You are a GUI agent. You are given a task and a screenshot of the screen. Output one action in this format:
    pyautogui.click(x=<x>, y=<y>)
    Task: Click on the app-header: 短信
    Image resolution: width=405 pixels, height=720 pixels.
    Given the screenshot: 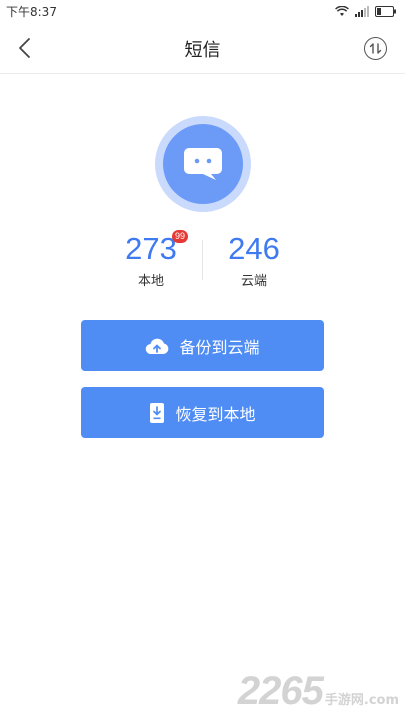 What is the action you would take?
    pyautogui.click(x=202, y=48)
    